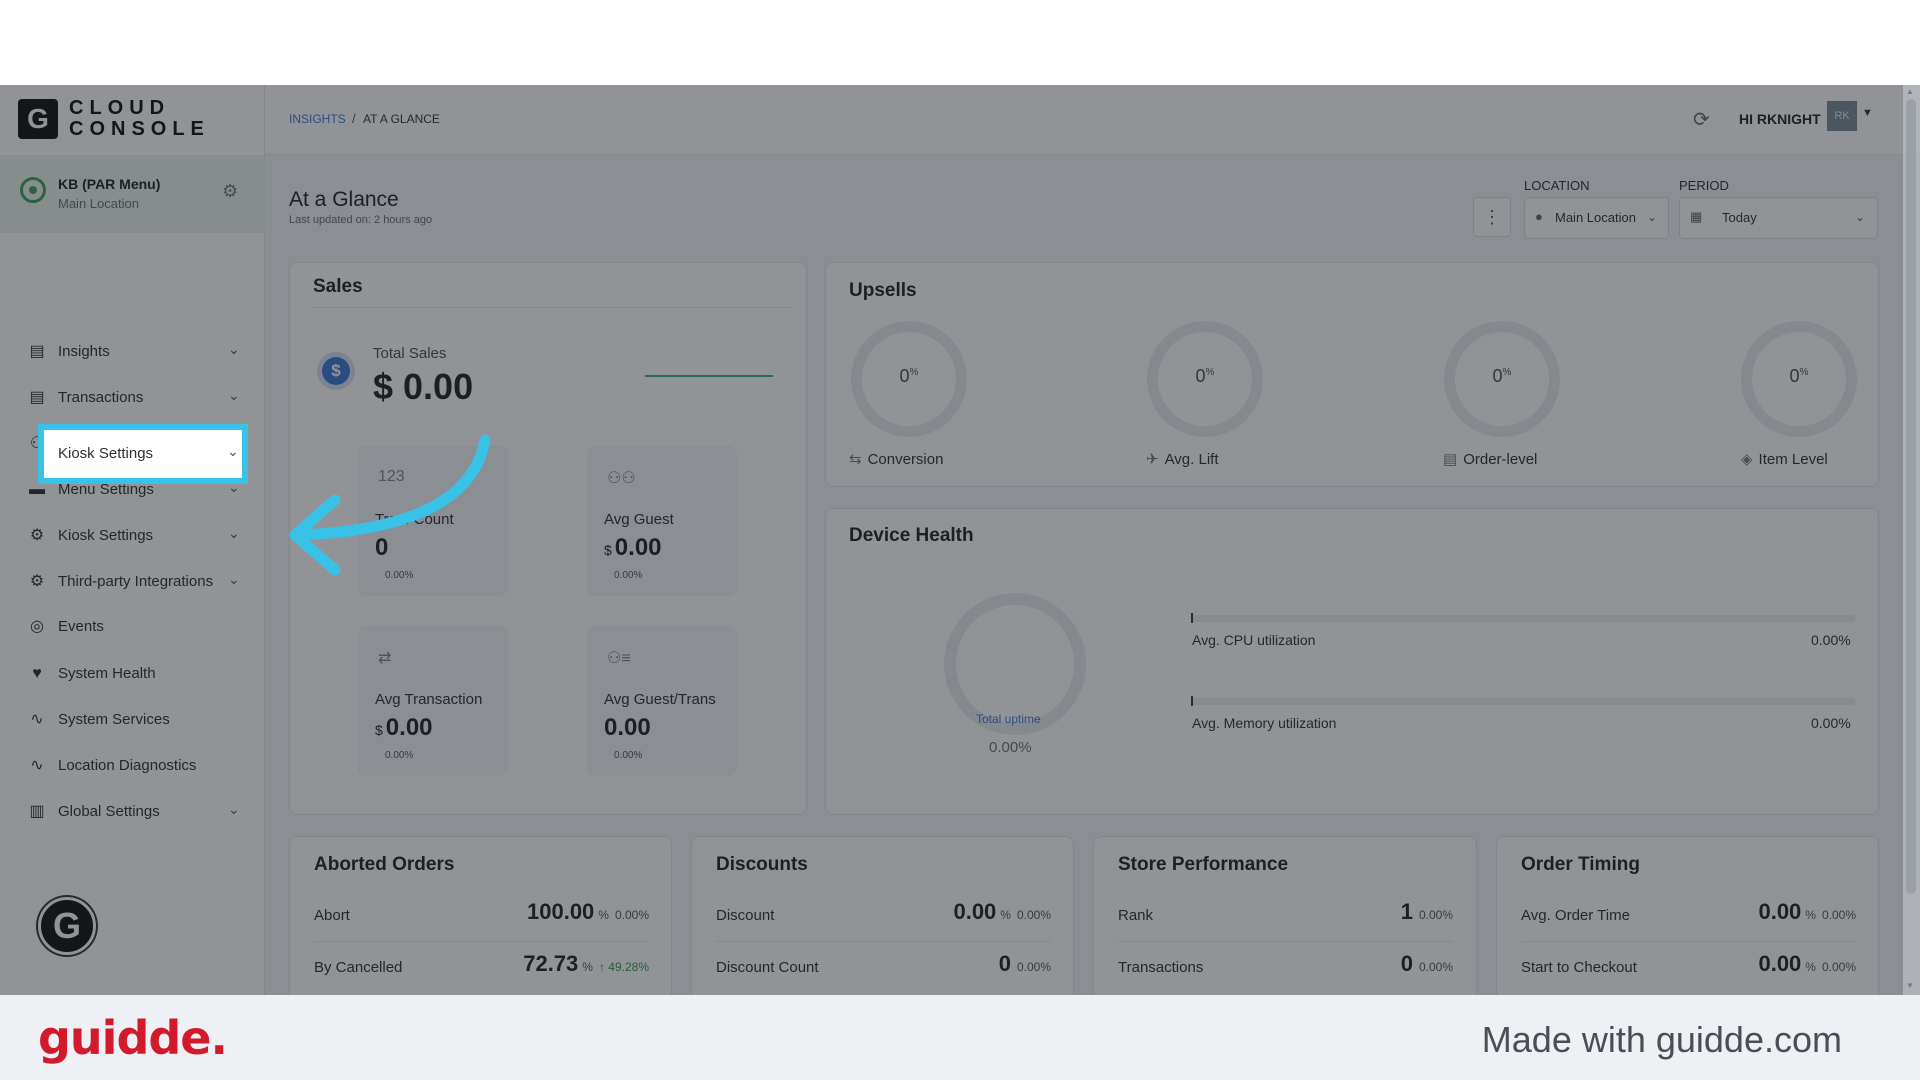 The width and height of the screenshot is (1920, 1080). I want to click on made-with-guidde-text: Made with guidde.com, so click(1662, 1040).